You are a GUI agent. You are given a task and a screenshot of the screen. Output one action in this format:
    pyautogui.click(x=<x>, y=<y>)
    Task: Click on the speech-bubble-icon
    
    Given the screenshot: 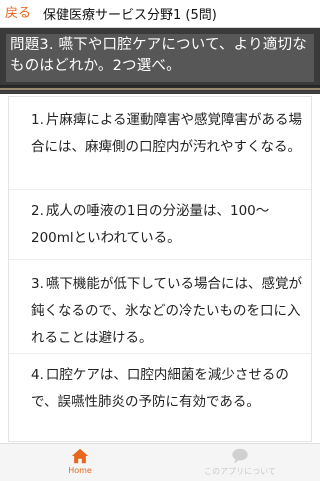 What is the action you would take?
    pyautogui.click(x=240, y=456)
    